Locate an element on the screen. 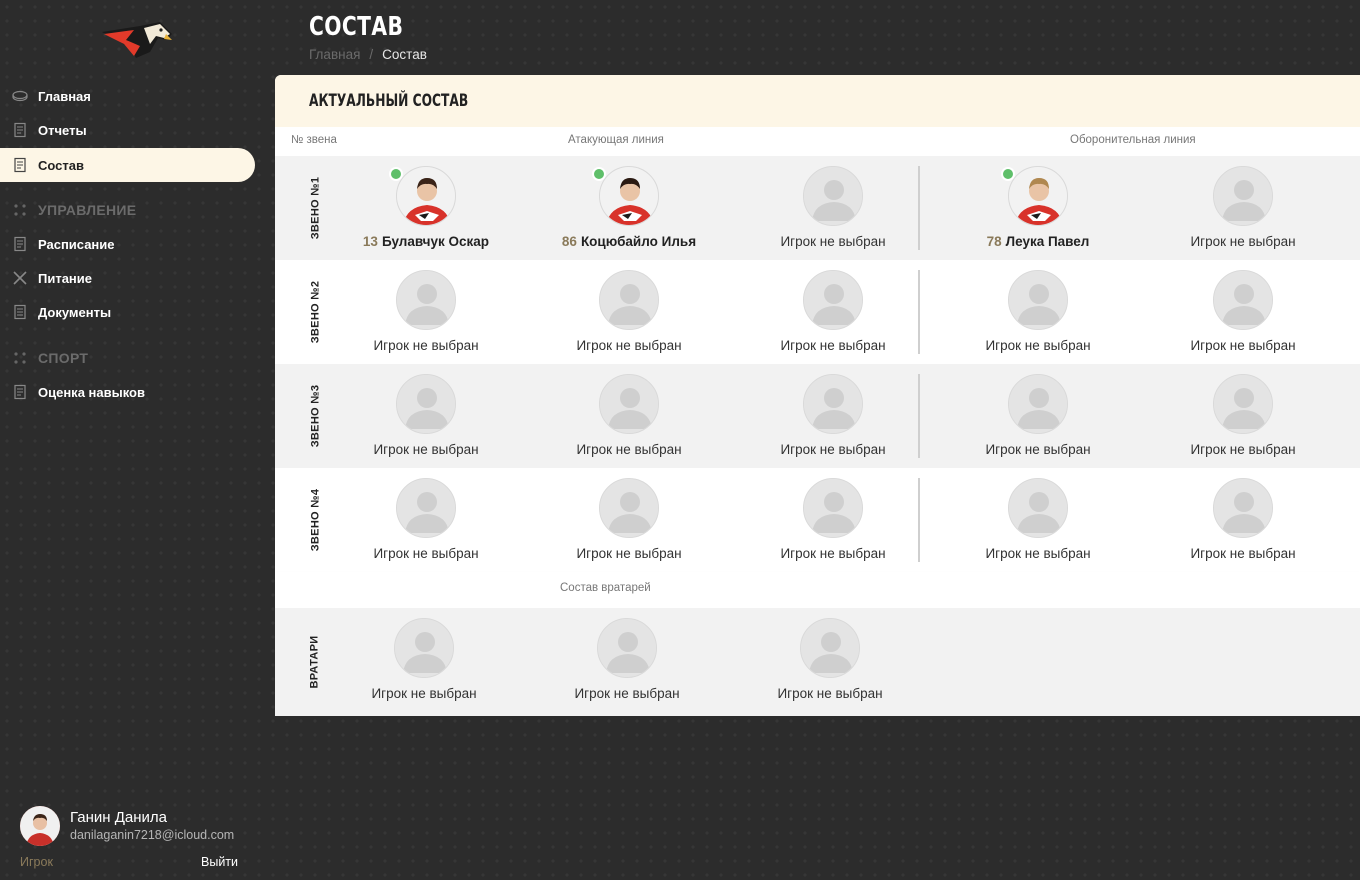 Image resolution: width=1360 pixels, height=880 pixels. panel-title: АКТУАЛЬНЫЙ СОСТАВ is located at coordinates (389, 101).